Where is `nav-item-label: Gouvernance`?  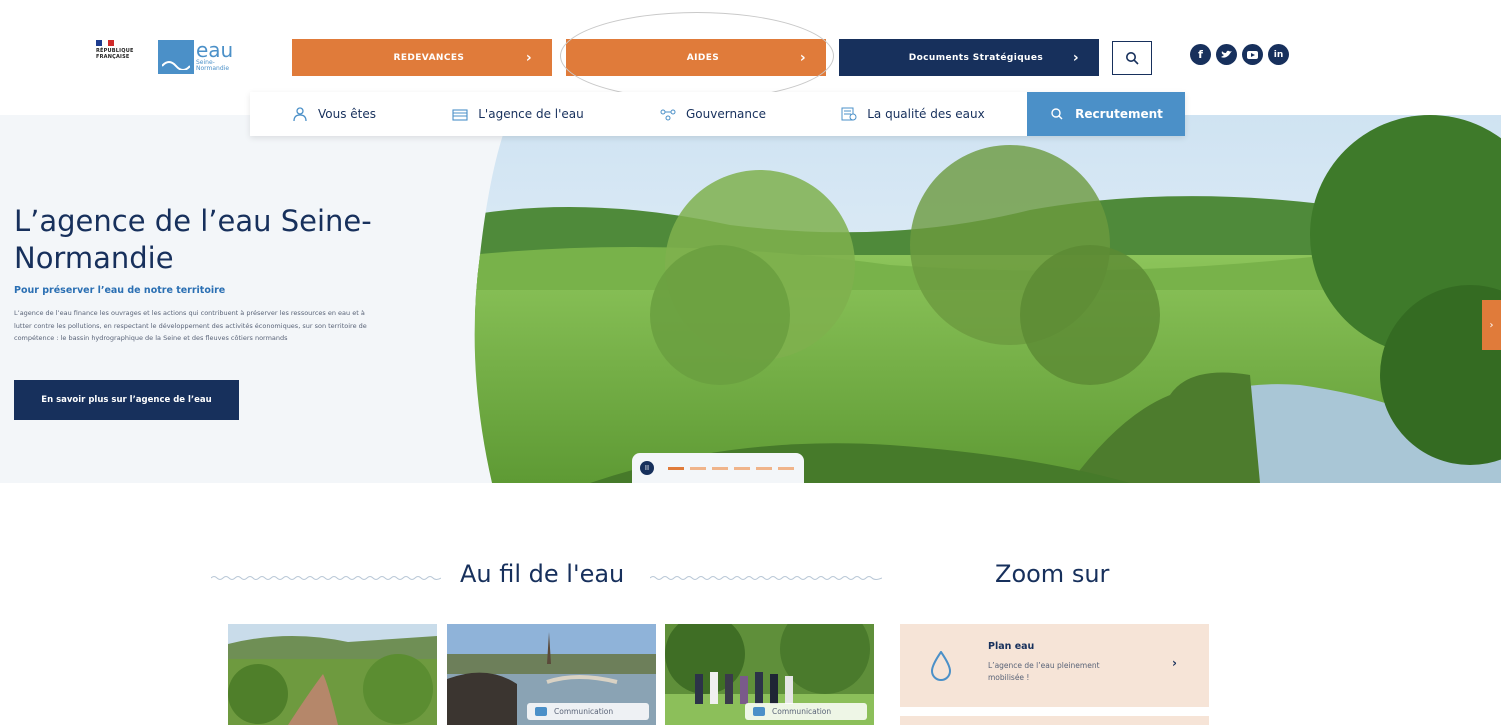
nav-item-label: Gouvernance is located at coordinates (726, 114).